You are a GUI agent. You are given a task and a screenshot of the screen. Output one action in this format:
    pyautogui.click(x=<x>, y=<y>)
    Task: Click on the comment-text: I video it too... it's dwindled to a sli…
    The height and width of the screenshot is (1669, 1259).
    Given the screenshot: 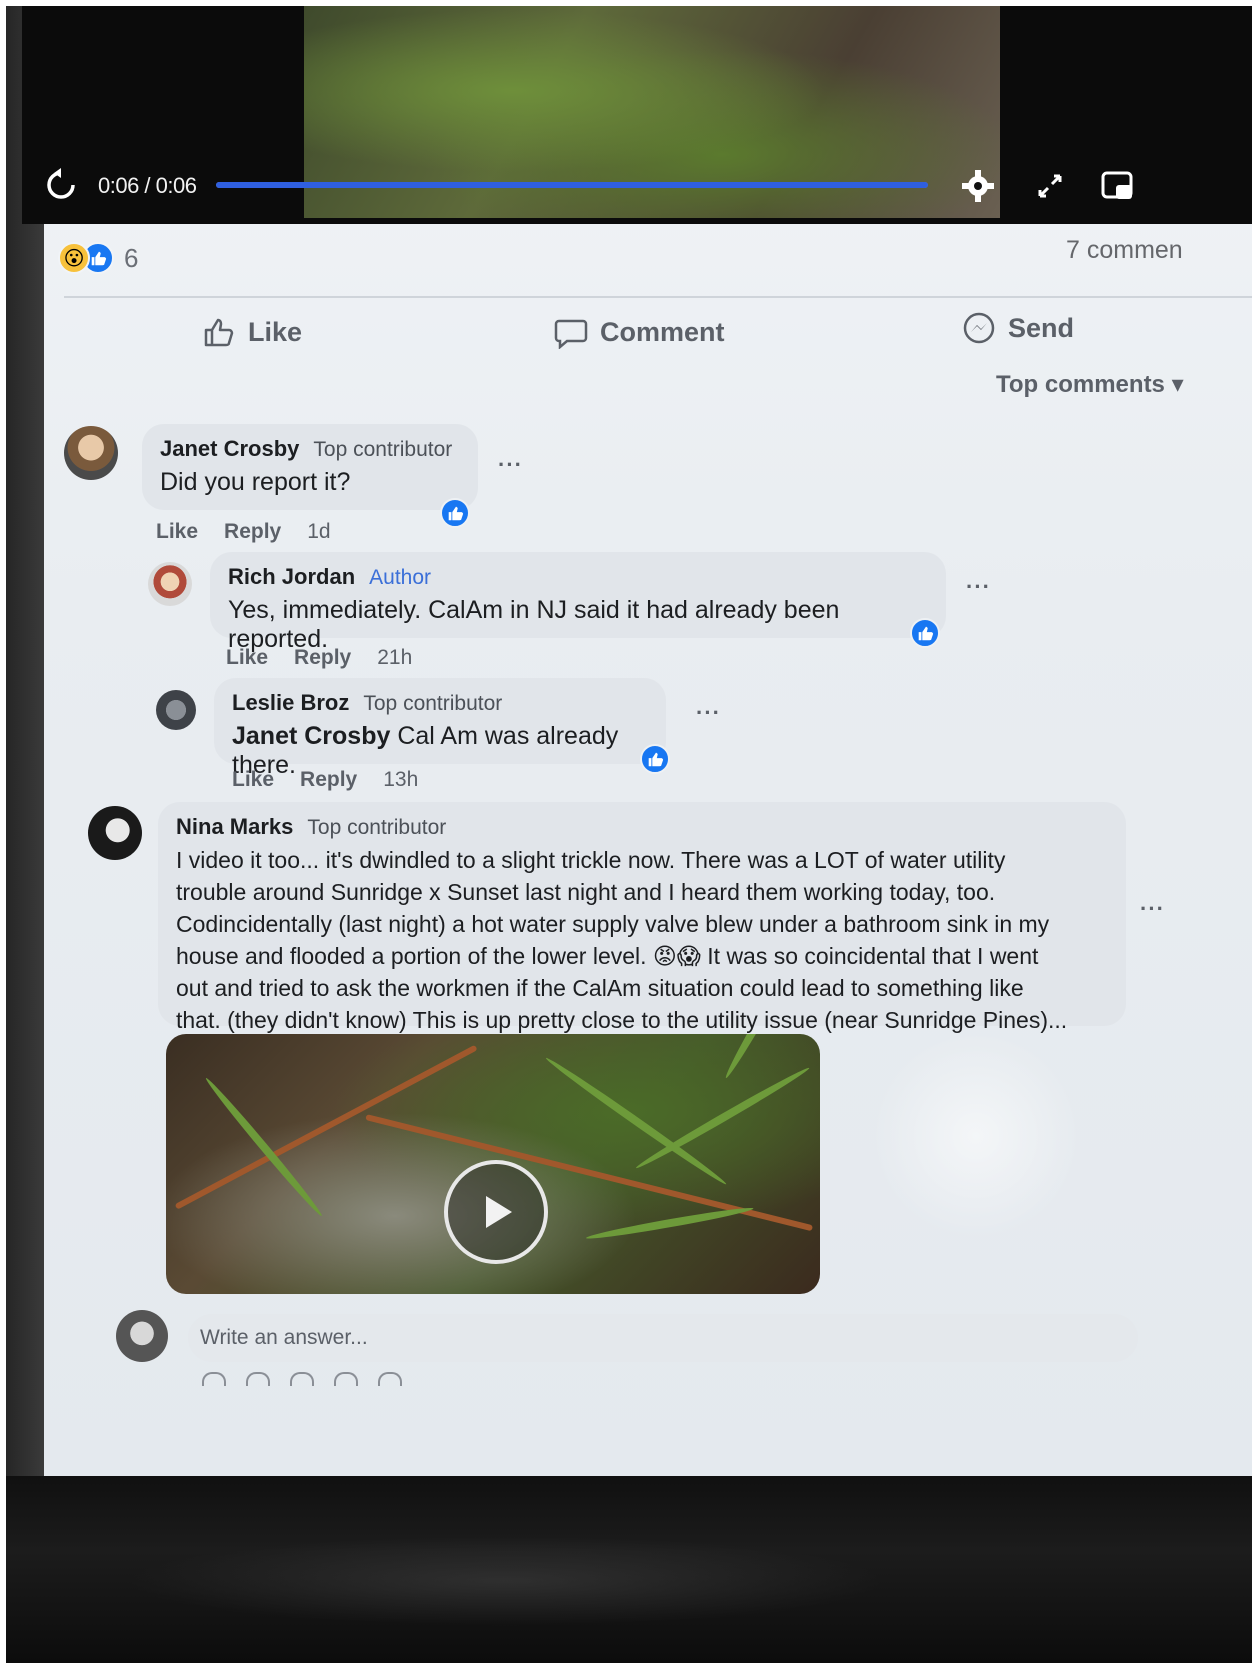 What is the action you would take?
    pyautogui.click(x=642, y=940)
    